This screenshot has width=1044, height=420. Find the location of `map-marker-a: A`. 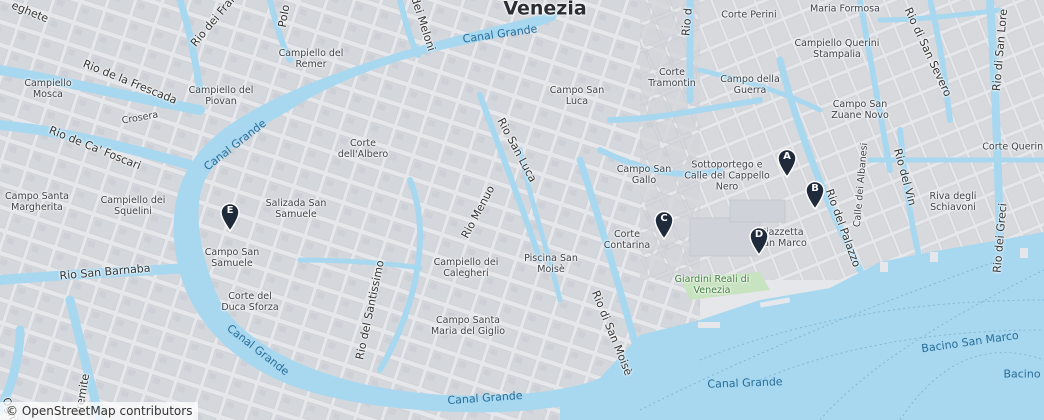

map-marker-a: A is located at coordinates (787, 163).